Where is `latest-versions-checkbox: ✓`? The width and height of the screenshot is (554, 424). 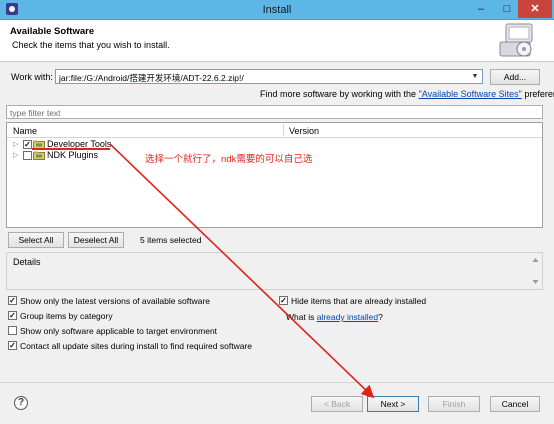
latest-versions-checkbox: ✓ is located at coordinates (12, 301).